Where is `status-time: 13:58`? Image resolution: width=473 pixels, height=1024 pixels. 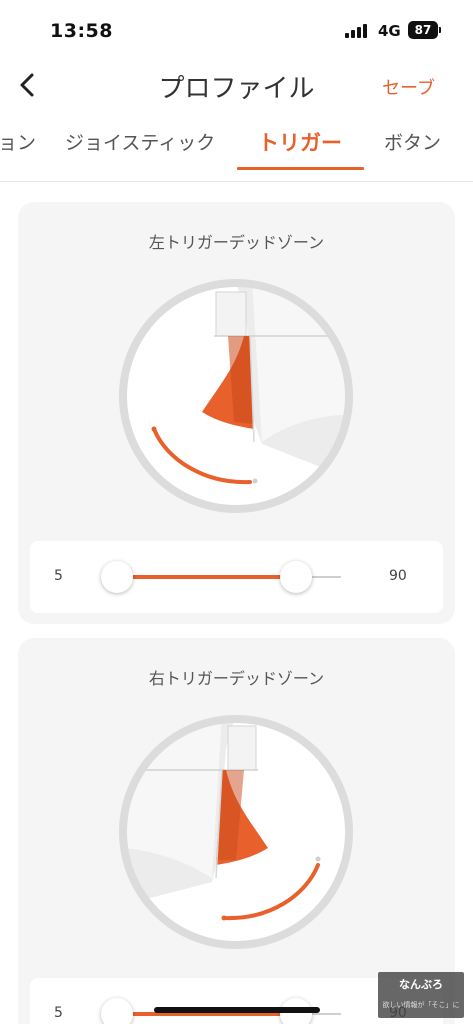 status-time: 13:58 is located at coordinates (81, 31).